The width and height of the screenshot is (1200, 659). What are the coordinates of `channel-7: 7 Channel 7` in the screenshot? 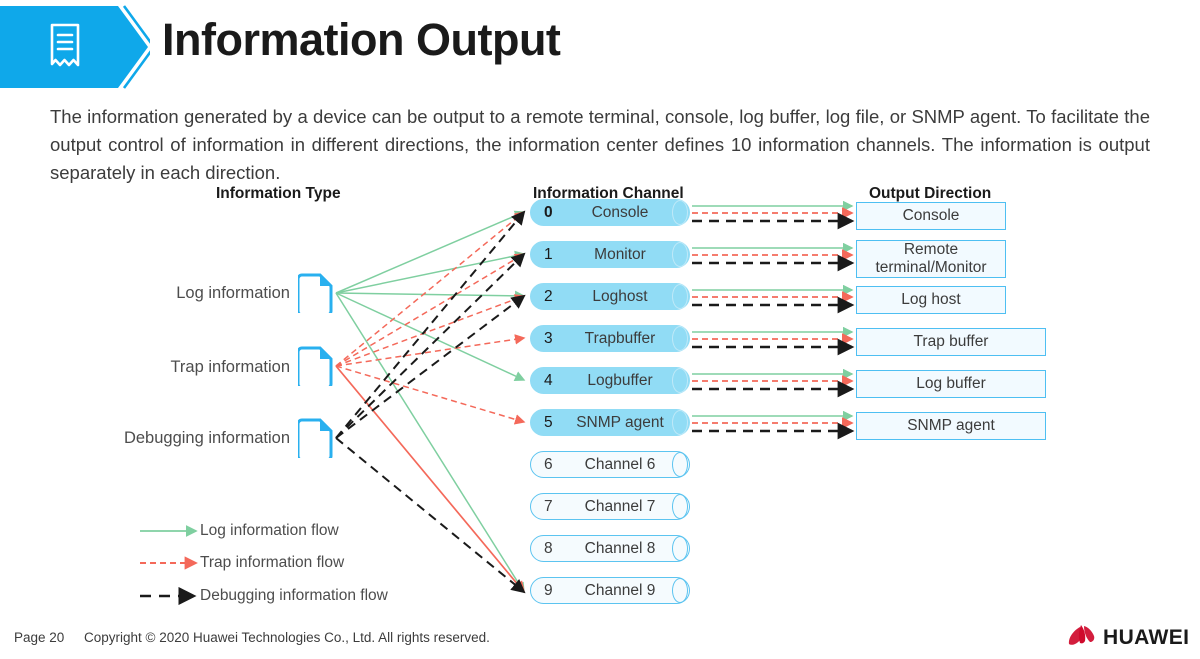 It's located at (610, 506).